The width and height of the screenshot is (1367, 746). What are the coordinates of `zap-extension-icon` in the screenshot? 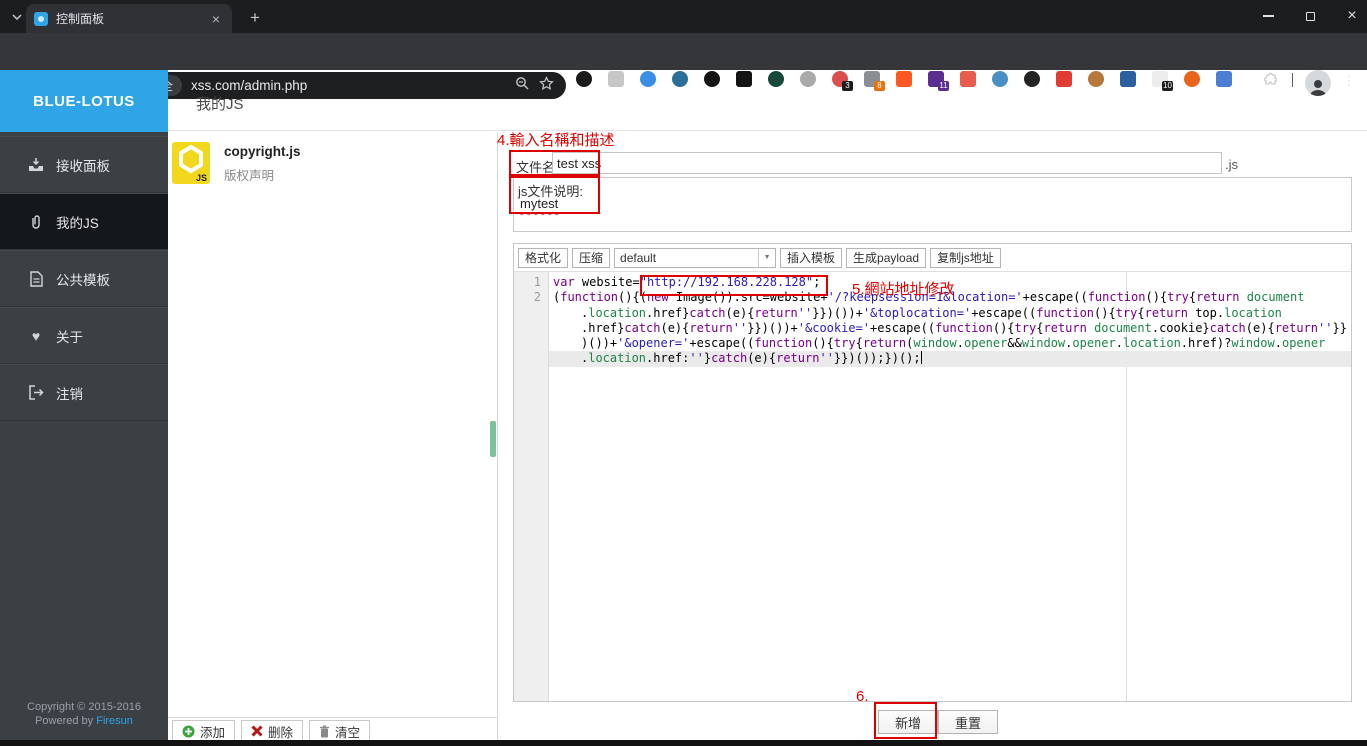 It's located at (904, 79).